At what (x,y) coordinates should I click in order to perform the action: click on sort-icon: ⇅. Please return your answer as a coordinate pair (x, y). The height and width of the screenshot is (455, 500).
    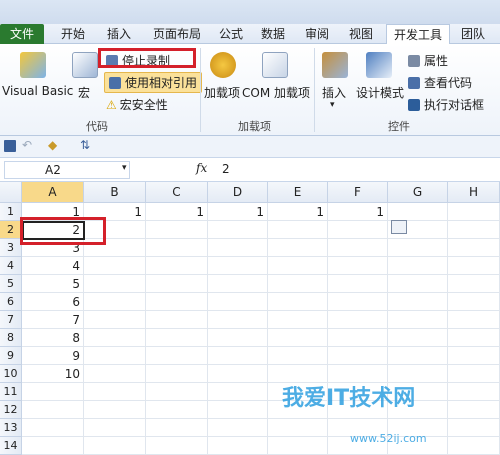
    Looking at the image, I should click on (85, 145).